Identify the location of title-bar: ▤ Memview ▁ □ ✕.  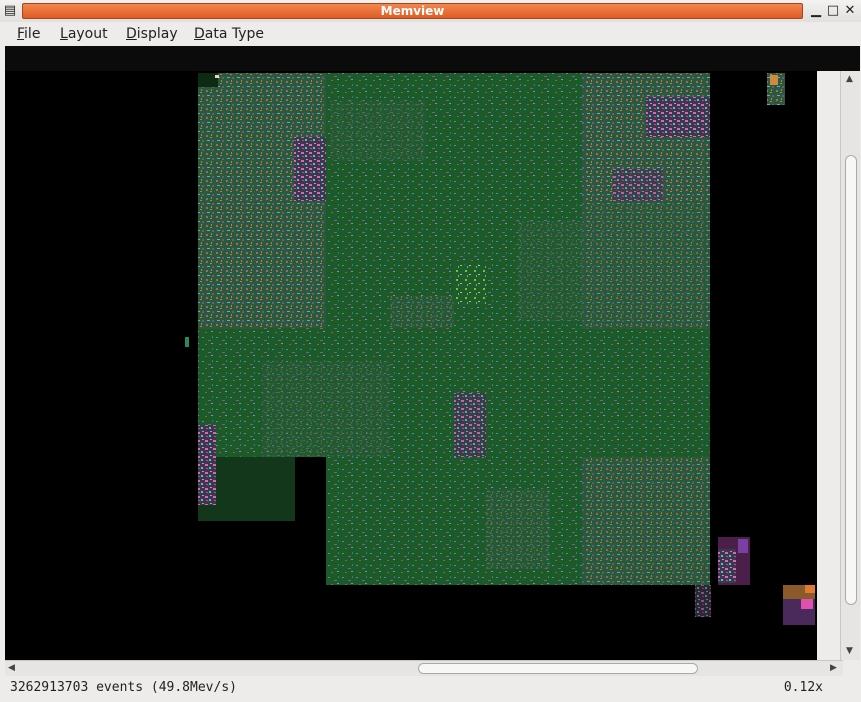
(430, 11).